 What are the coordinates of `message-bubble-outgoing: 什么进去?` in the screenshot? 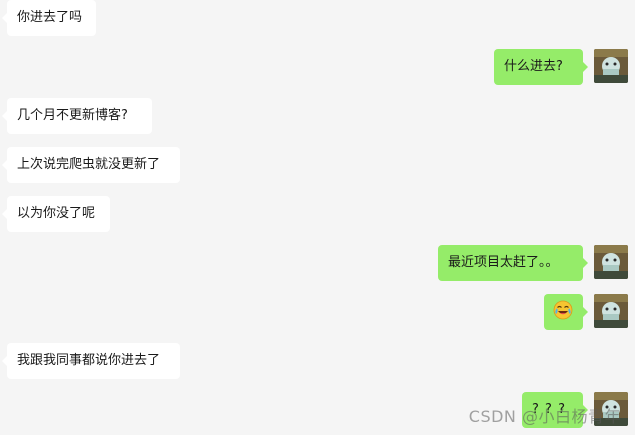 It's located at (541, 67).